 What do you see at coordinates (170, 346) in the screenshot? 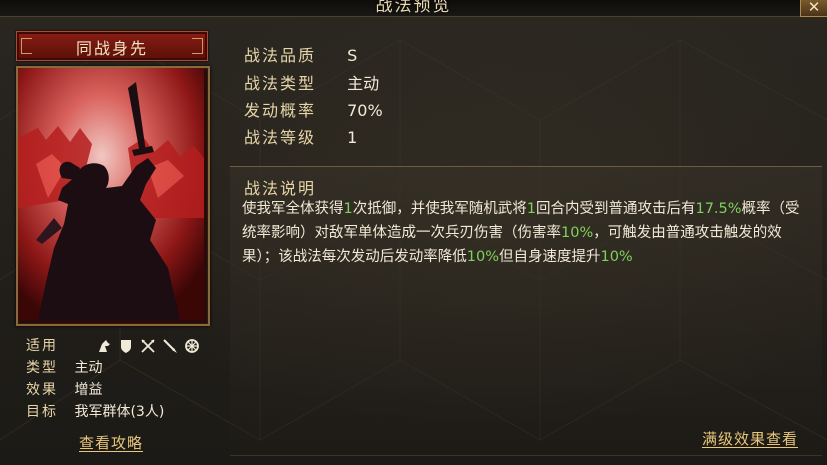
I see `spear-icon` at bounding box center [170, 346].